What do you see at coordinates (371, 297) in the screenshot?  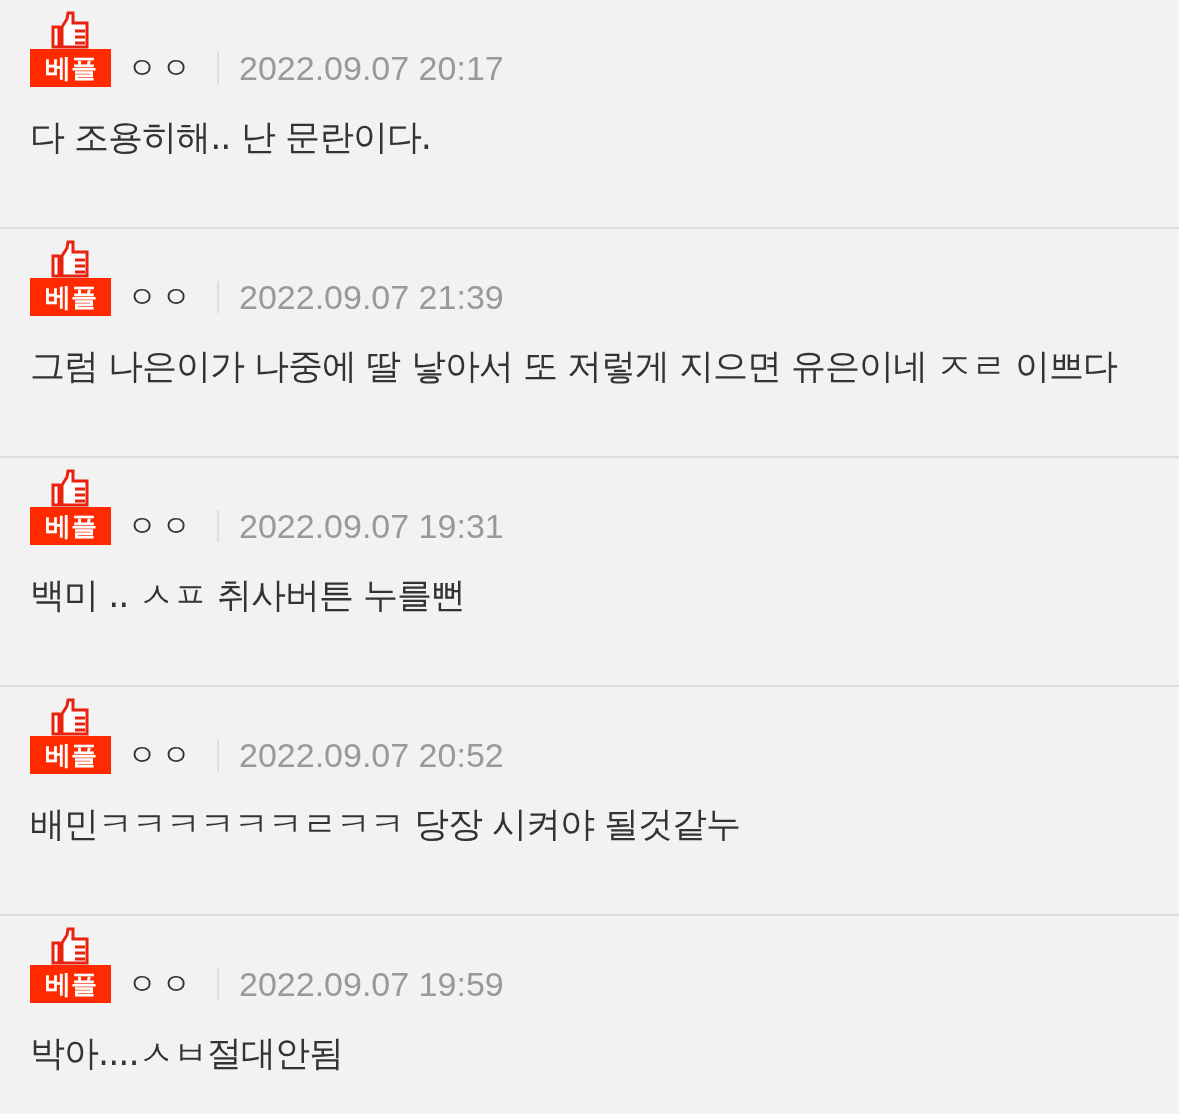 I see `comment-date: 2022.09.07 21:39` at bounding box center [371, 297].